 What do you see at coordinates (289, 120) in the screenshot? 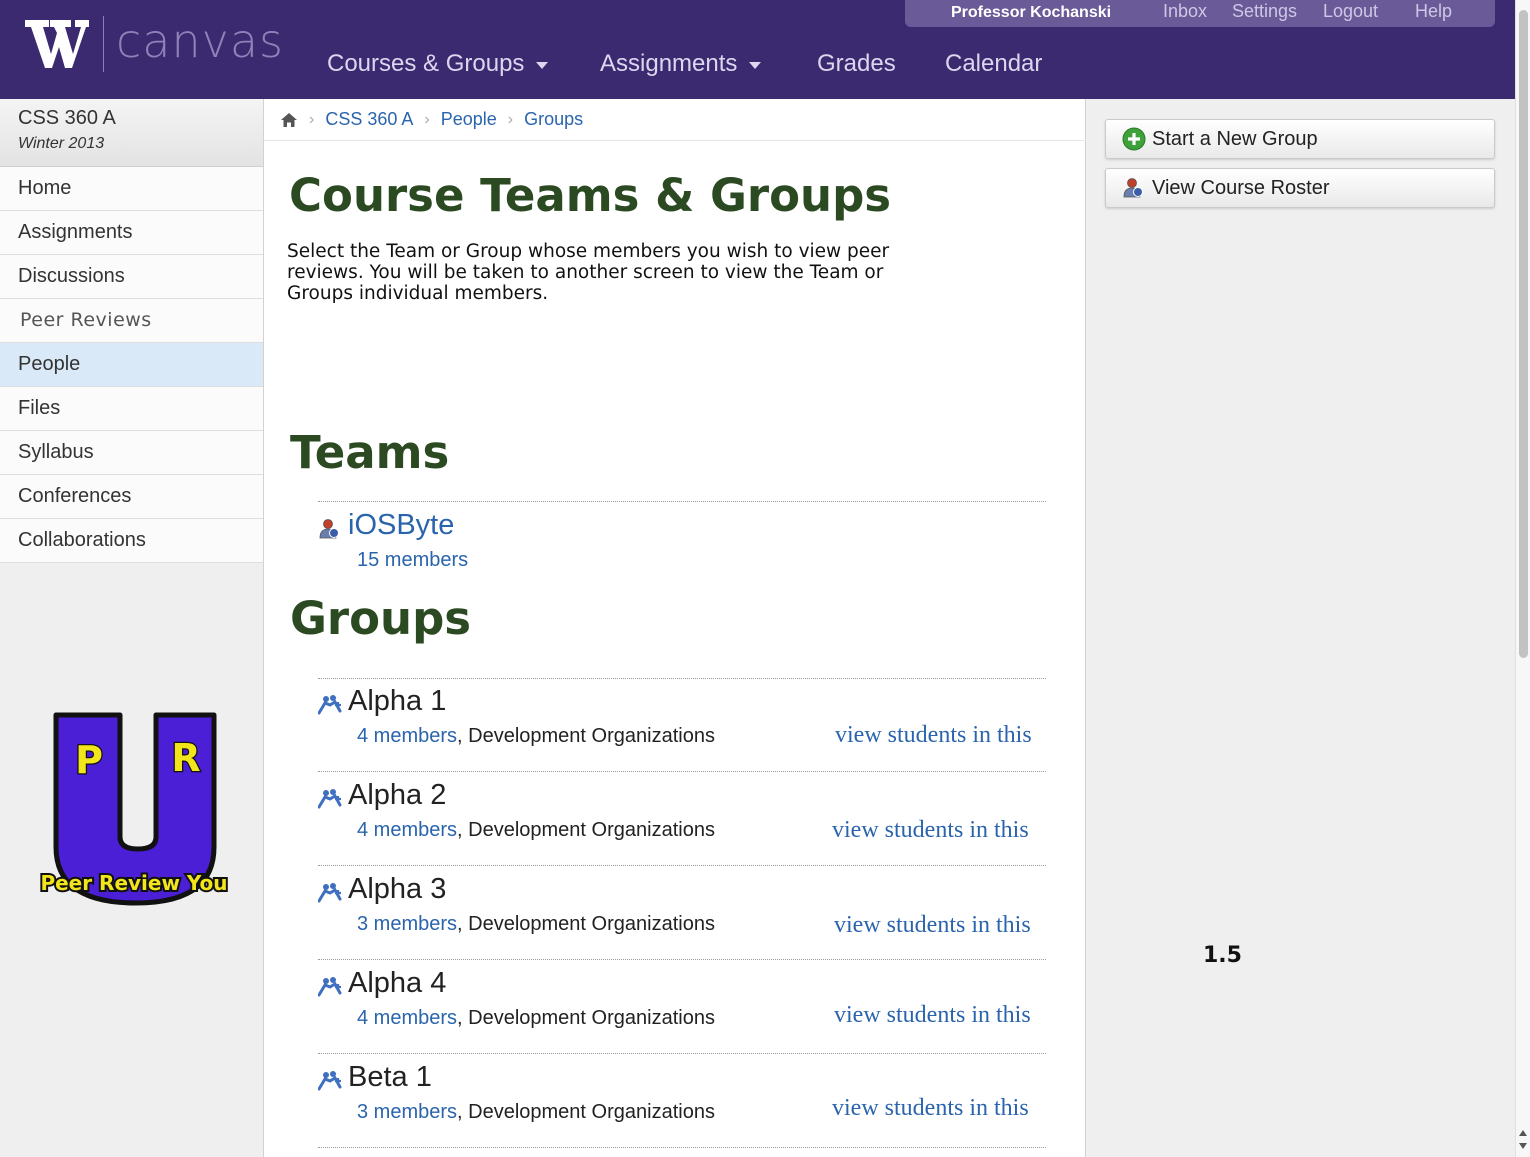
I see `home-icon` at bounding box center [289, 120].